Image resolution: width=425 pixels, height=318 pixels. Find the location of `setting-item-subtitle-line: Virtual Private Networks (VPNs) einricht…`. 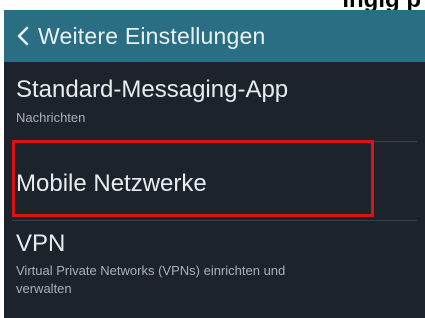

setting-item-subtitle-line: Virtual Private Networks (VPNs) einricht… is located at coordinates (151, 270).